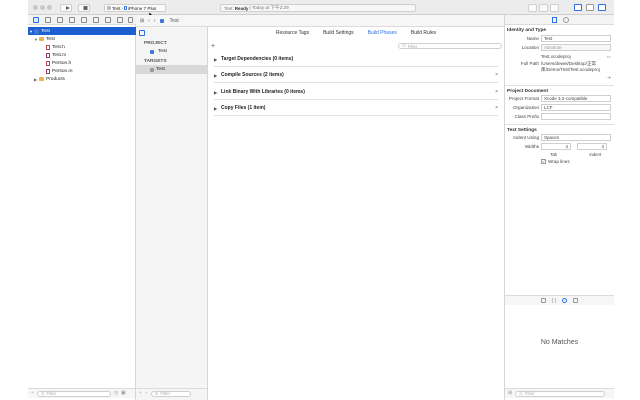  Describe the element at coordinates (84, 20) in the screenshot. I see `issue-icon` at that location.